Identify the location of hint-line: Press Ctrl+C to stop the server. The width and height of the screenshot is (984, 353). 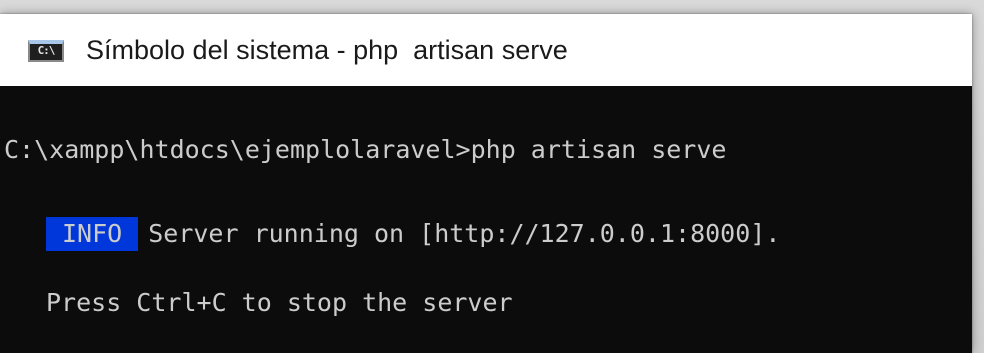
(279, 302).